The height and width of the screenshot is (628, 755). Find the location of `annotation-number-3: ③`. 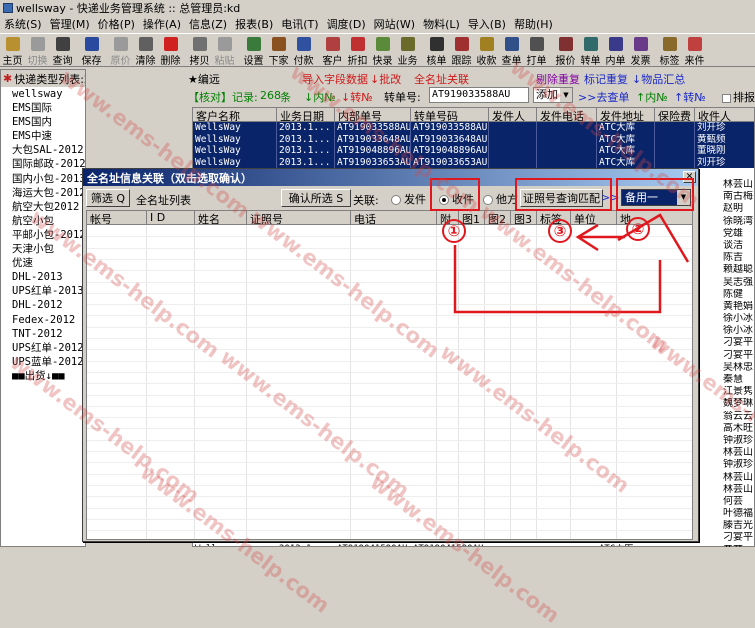

annotation-number-3: ③ is located at coordinates (560, 231).